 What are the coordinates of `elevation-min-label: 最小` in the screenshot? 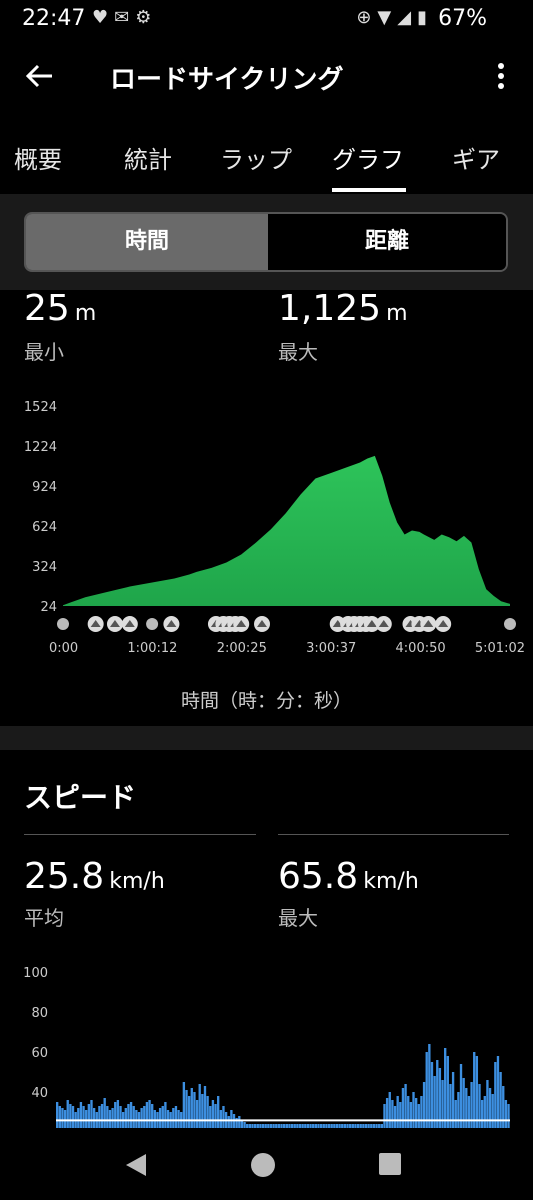 It's located at (44, 352).